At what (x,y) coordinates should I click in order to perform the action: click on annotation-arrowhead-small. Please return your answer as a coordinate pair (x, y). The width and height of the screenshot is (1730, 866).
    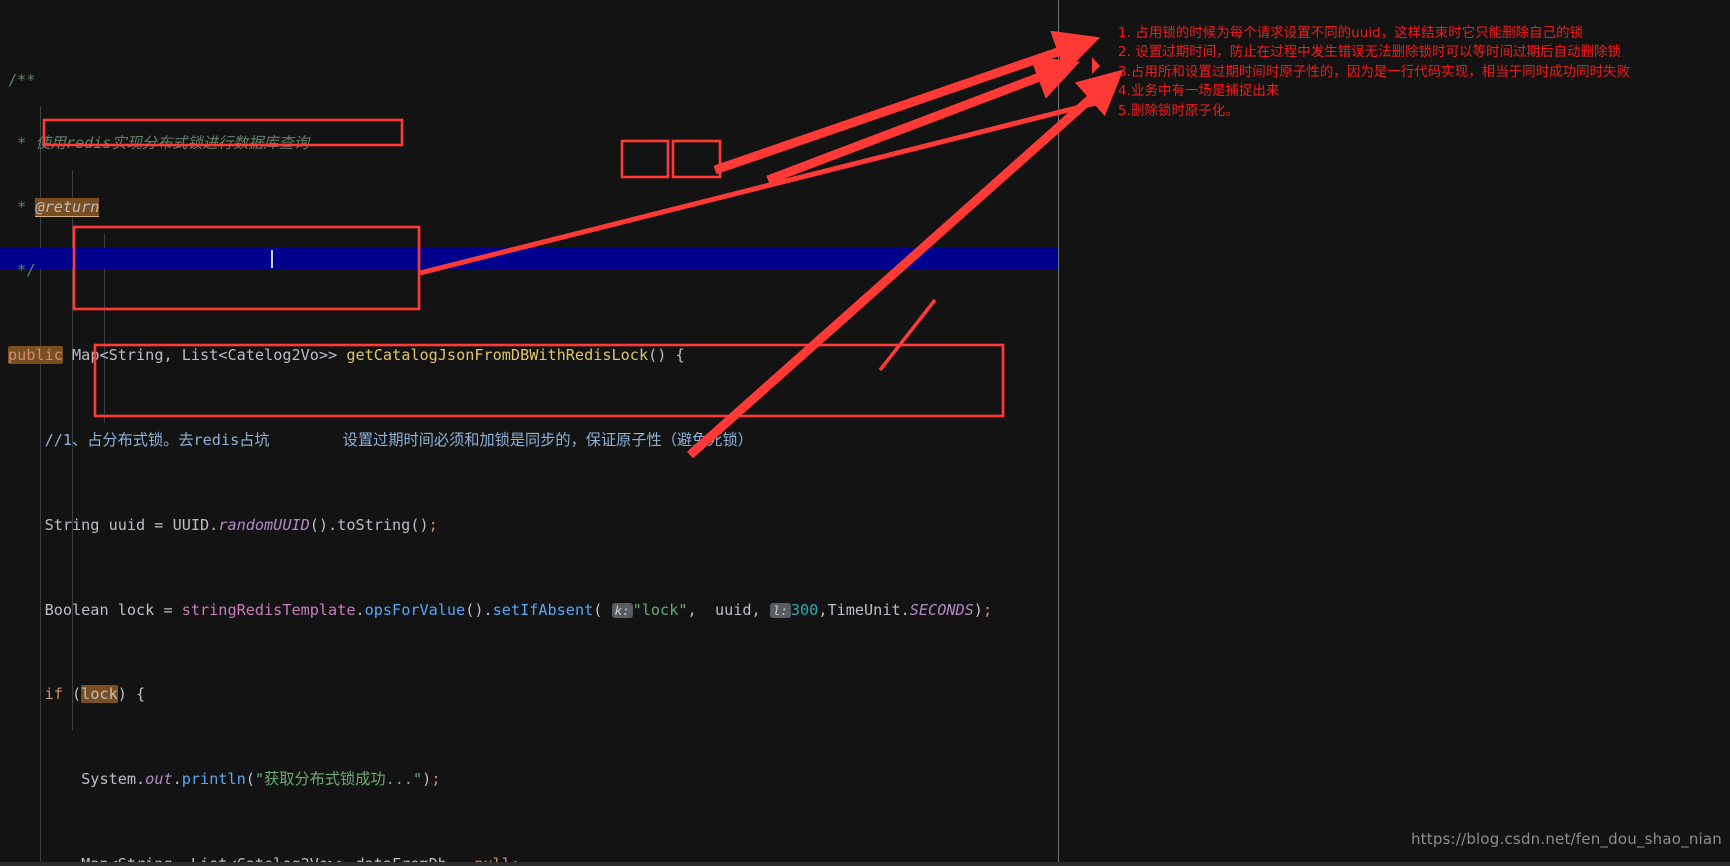
    Looking at the image, I should click on (1096, 65).